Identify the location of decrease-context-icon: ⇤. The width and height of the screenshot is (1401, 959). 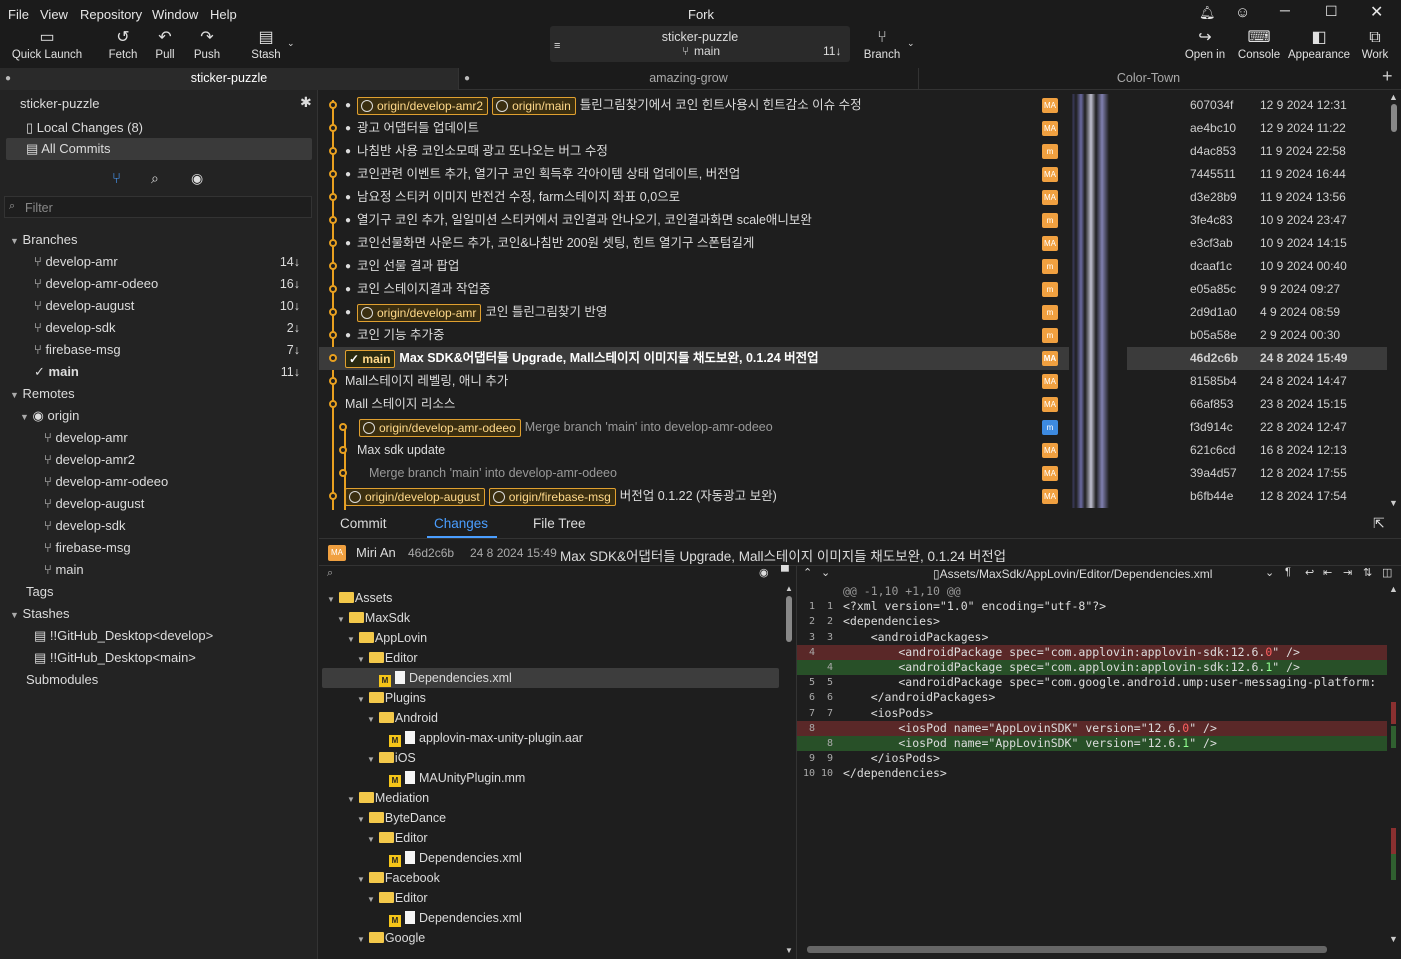
(1327, 572).